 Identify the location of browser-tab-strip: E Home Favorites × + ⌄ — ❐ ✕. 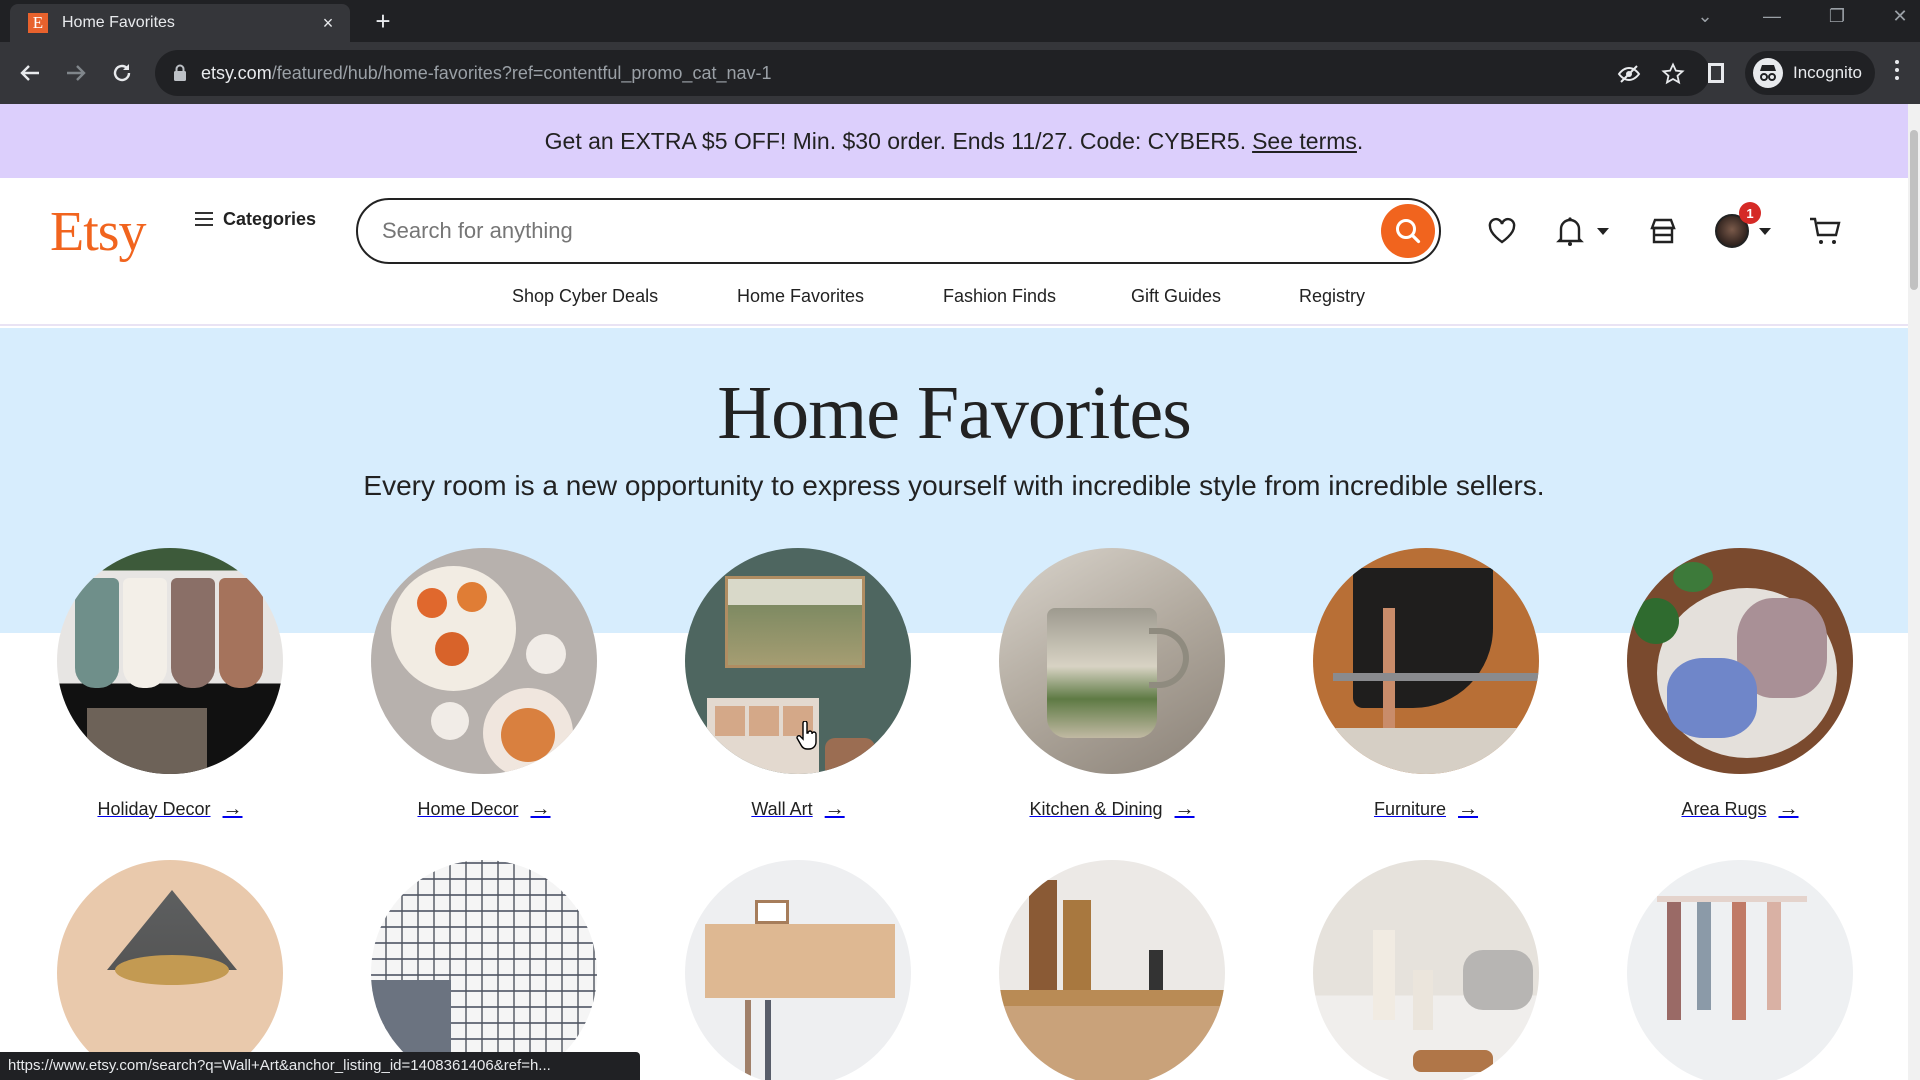
(960, 21).